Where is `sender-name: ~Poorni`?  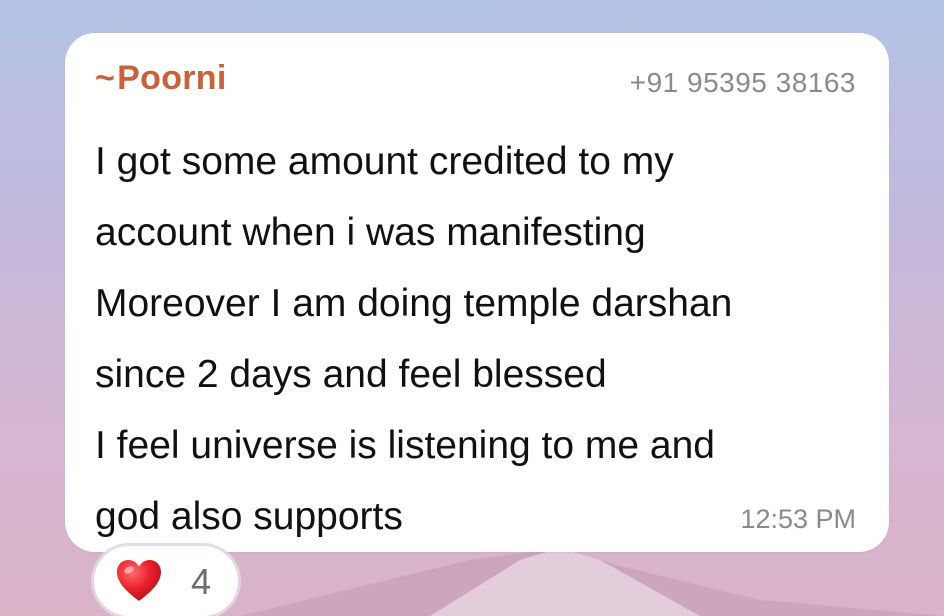 sender-name: ~Poorni is located at coordinates (161, 78).